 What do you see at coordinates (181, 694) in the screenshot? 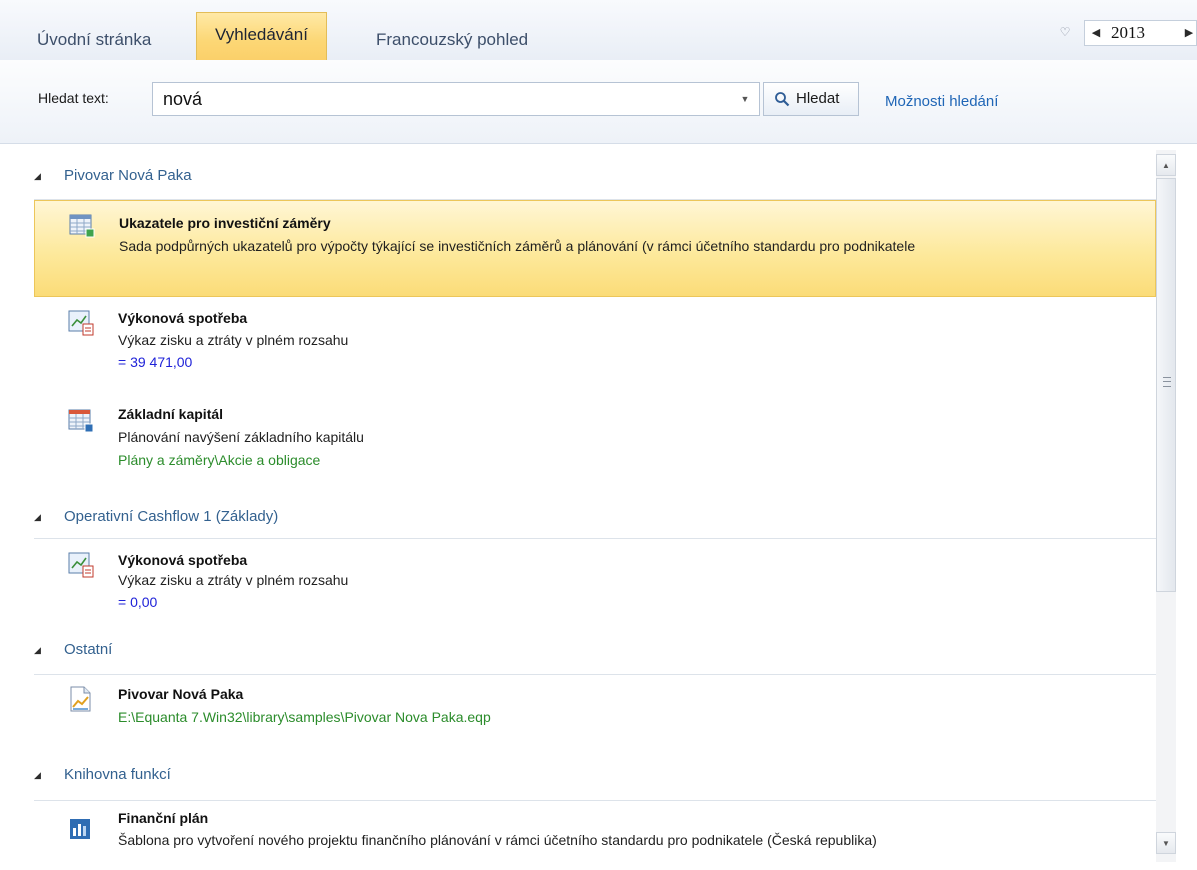
I see `item-title: Pivovar Nová Paka` at bounding box center [181, 694].